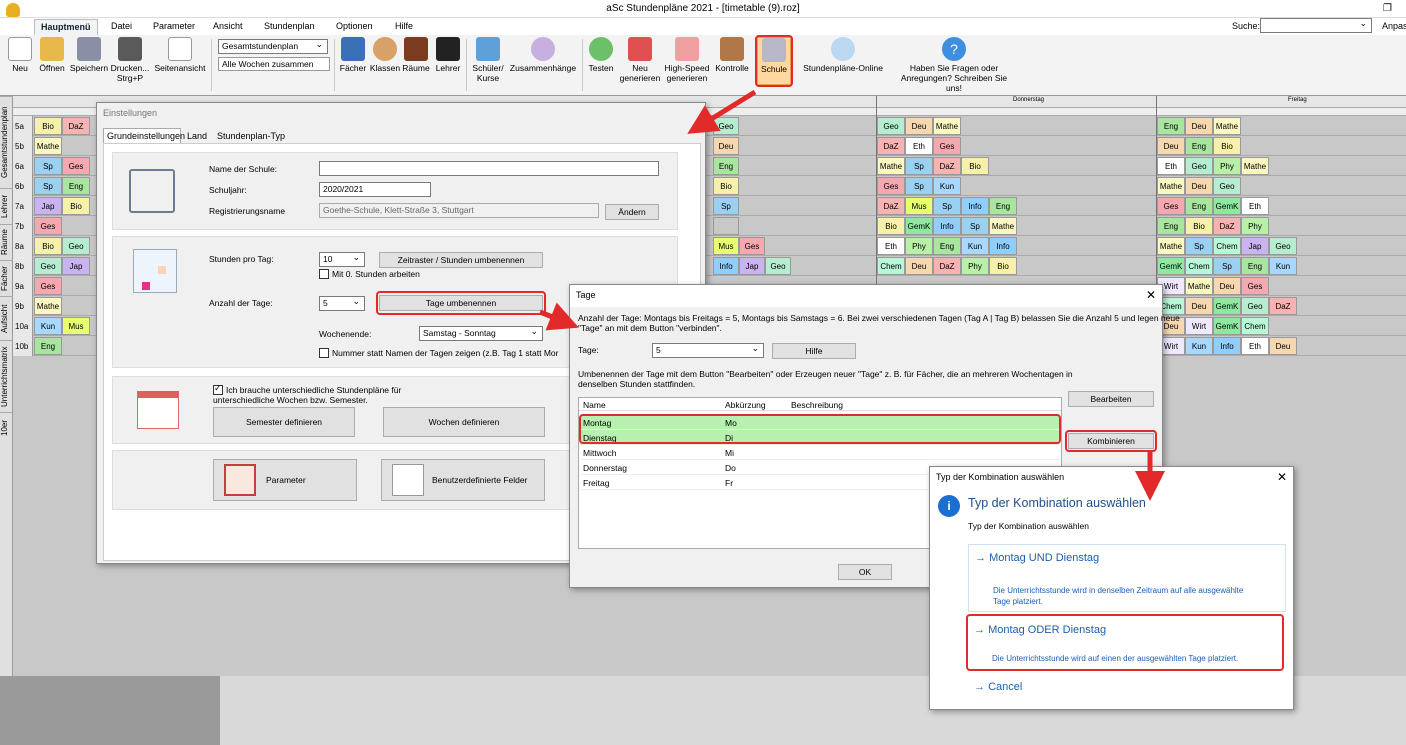  I want to click on arrow-tage, so click(559, 316).